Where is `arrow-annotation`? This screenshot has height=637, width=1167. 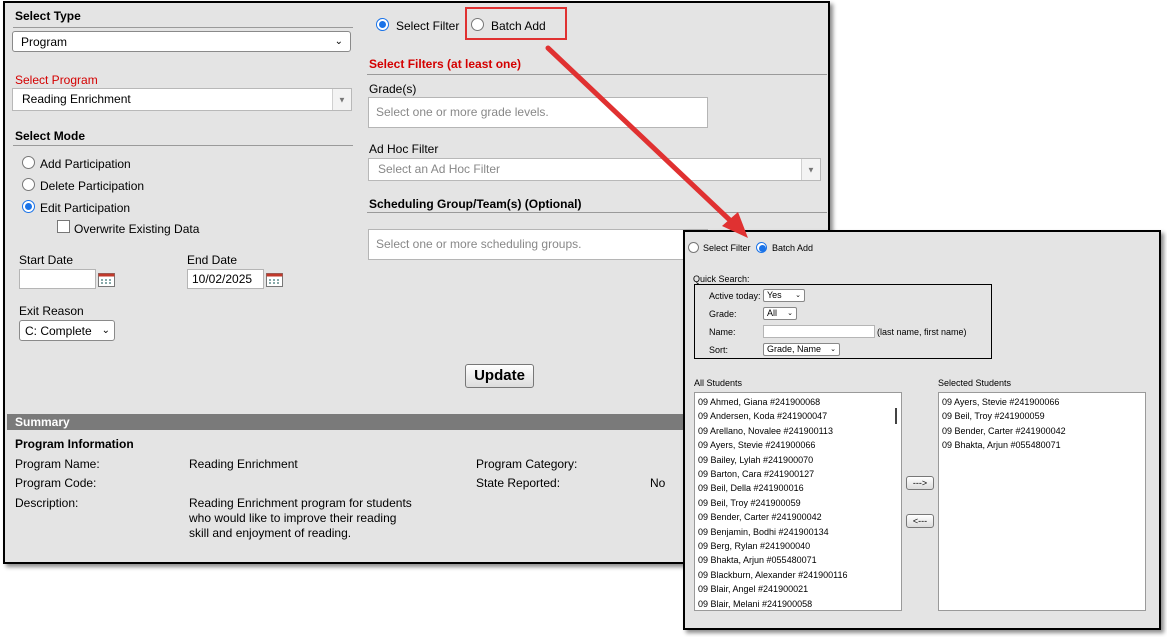 arrow-annotation is located at coordinates (646, 141).